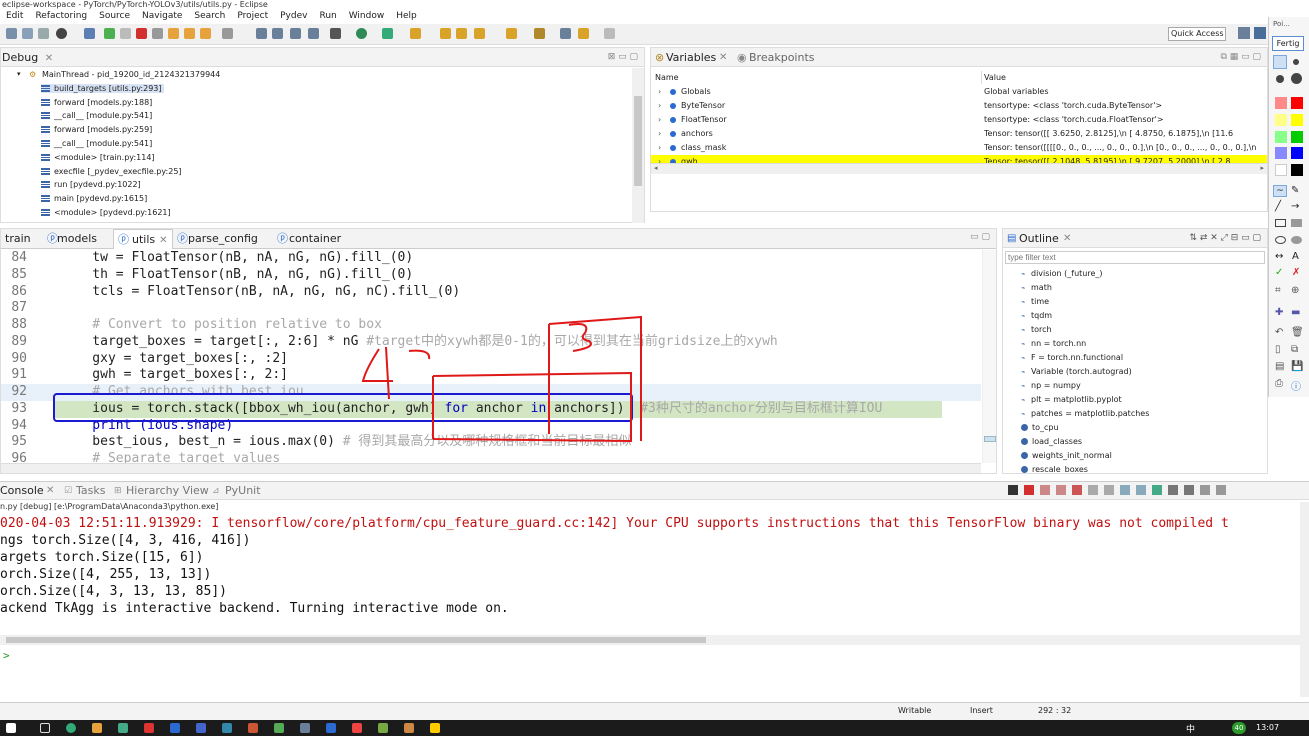 This screenshot has height=736, width=1309. I want to click on outline-function: rescale_boxes, so click(1054, 468).